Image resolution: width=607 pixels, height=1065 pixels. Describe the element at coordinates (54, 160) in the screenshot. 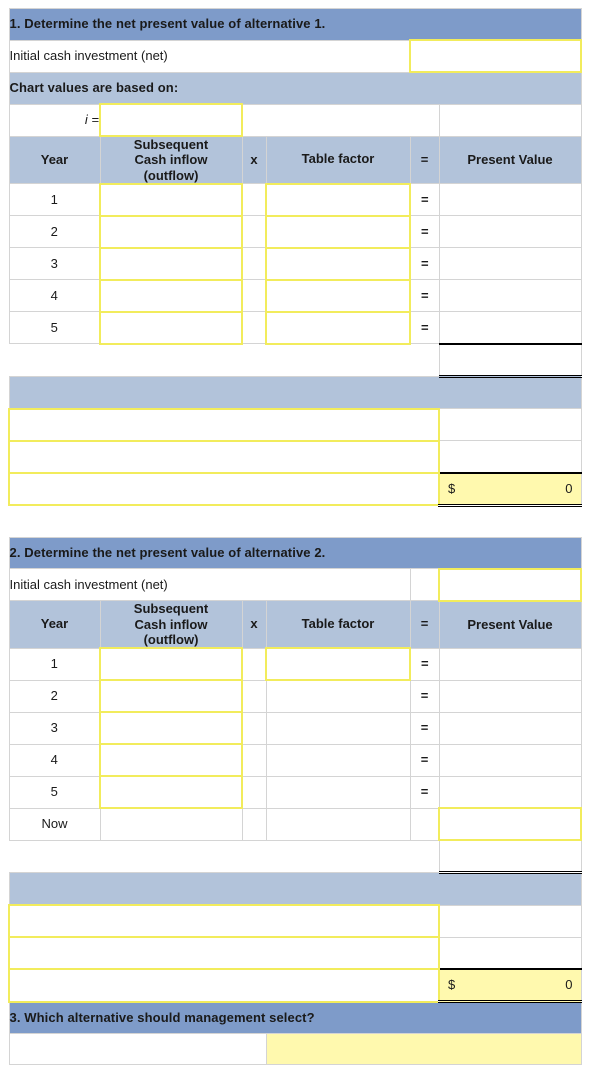

I see `column-header-year: Year` at that location.